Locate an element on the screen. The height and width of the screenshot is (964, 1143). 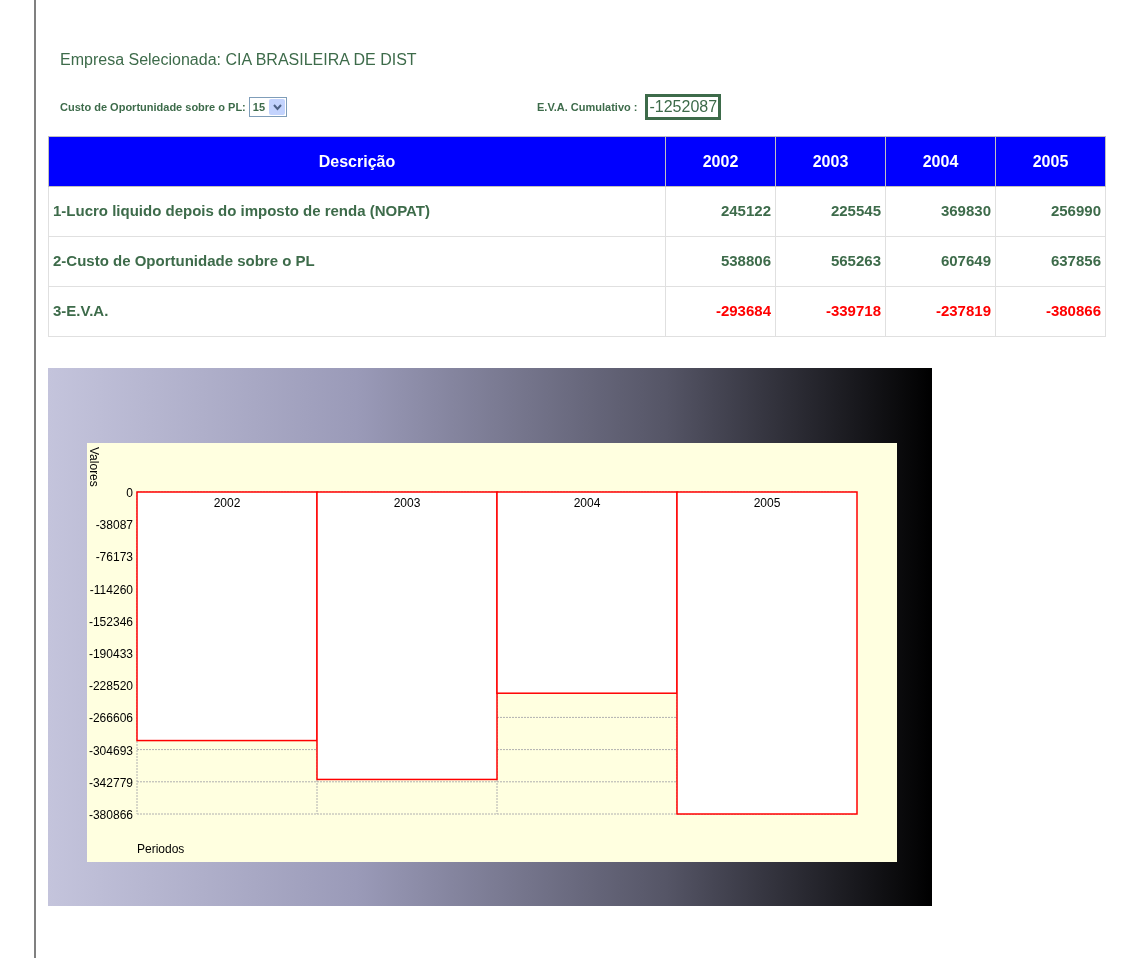
table-cell: 369830 is located at coordinates (940, 211).